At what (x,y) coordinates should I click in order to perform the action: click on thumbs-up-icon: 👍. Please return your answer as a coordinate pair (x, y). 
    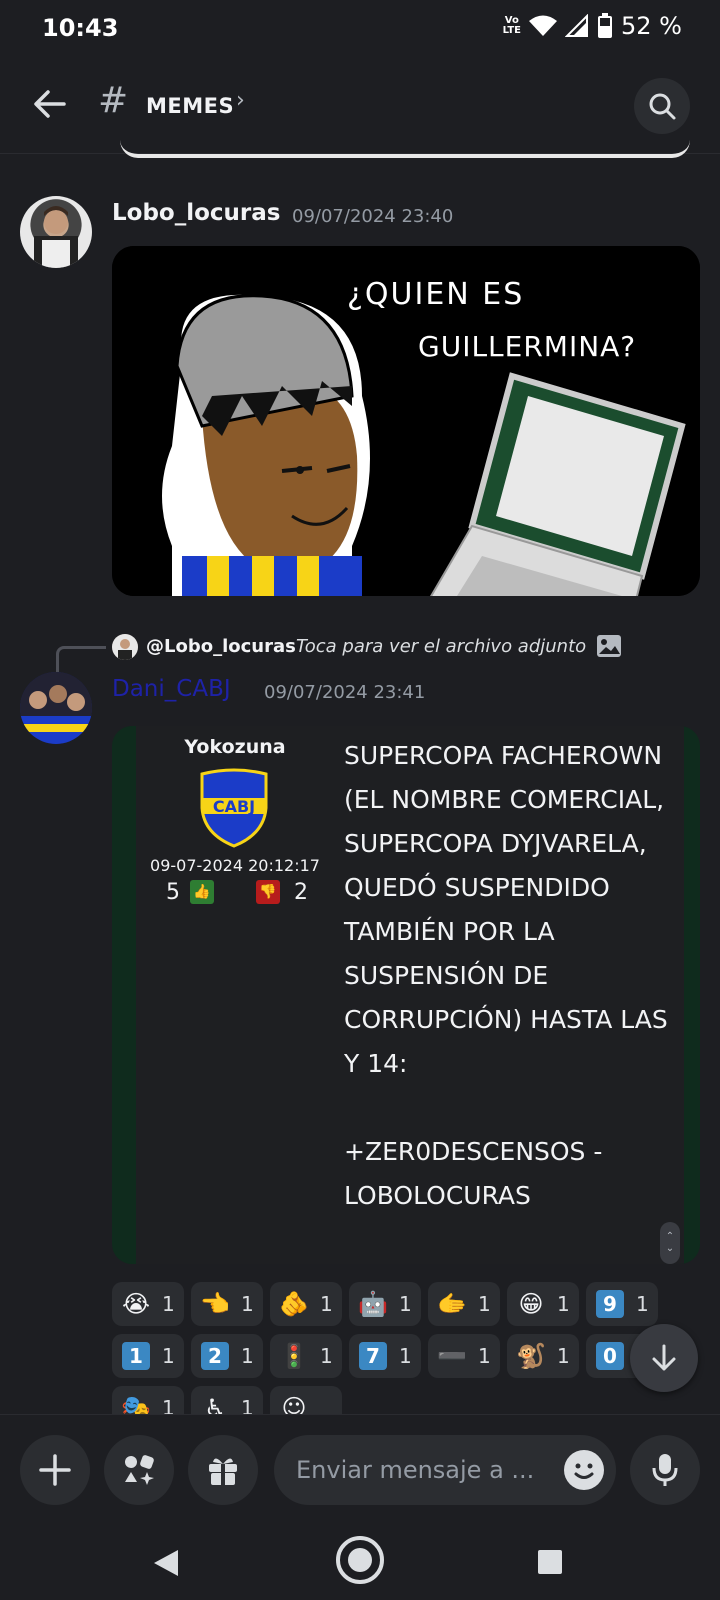
    Looking at the image, I should click on (202, 892).